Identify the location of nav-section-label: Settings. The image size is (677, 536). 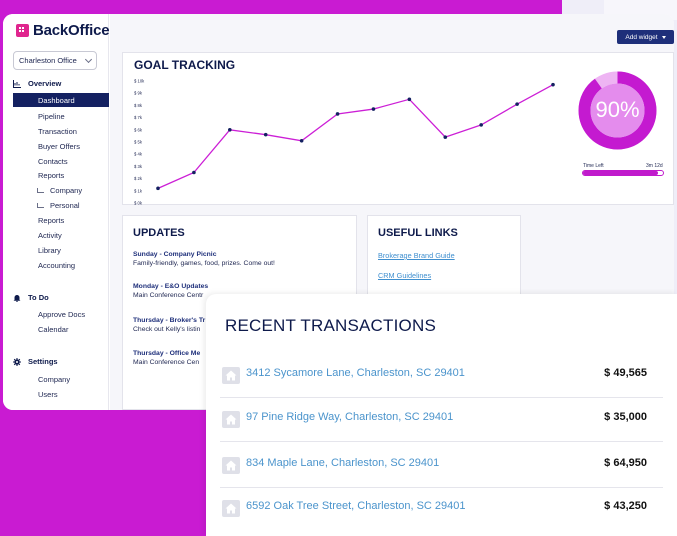
(43, 361).